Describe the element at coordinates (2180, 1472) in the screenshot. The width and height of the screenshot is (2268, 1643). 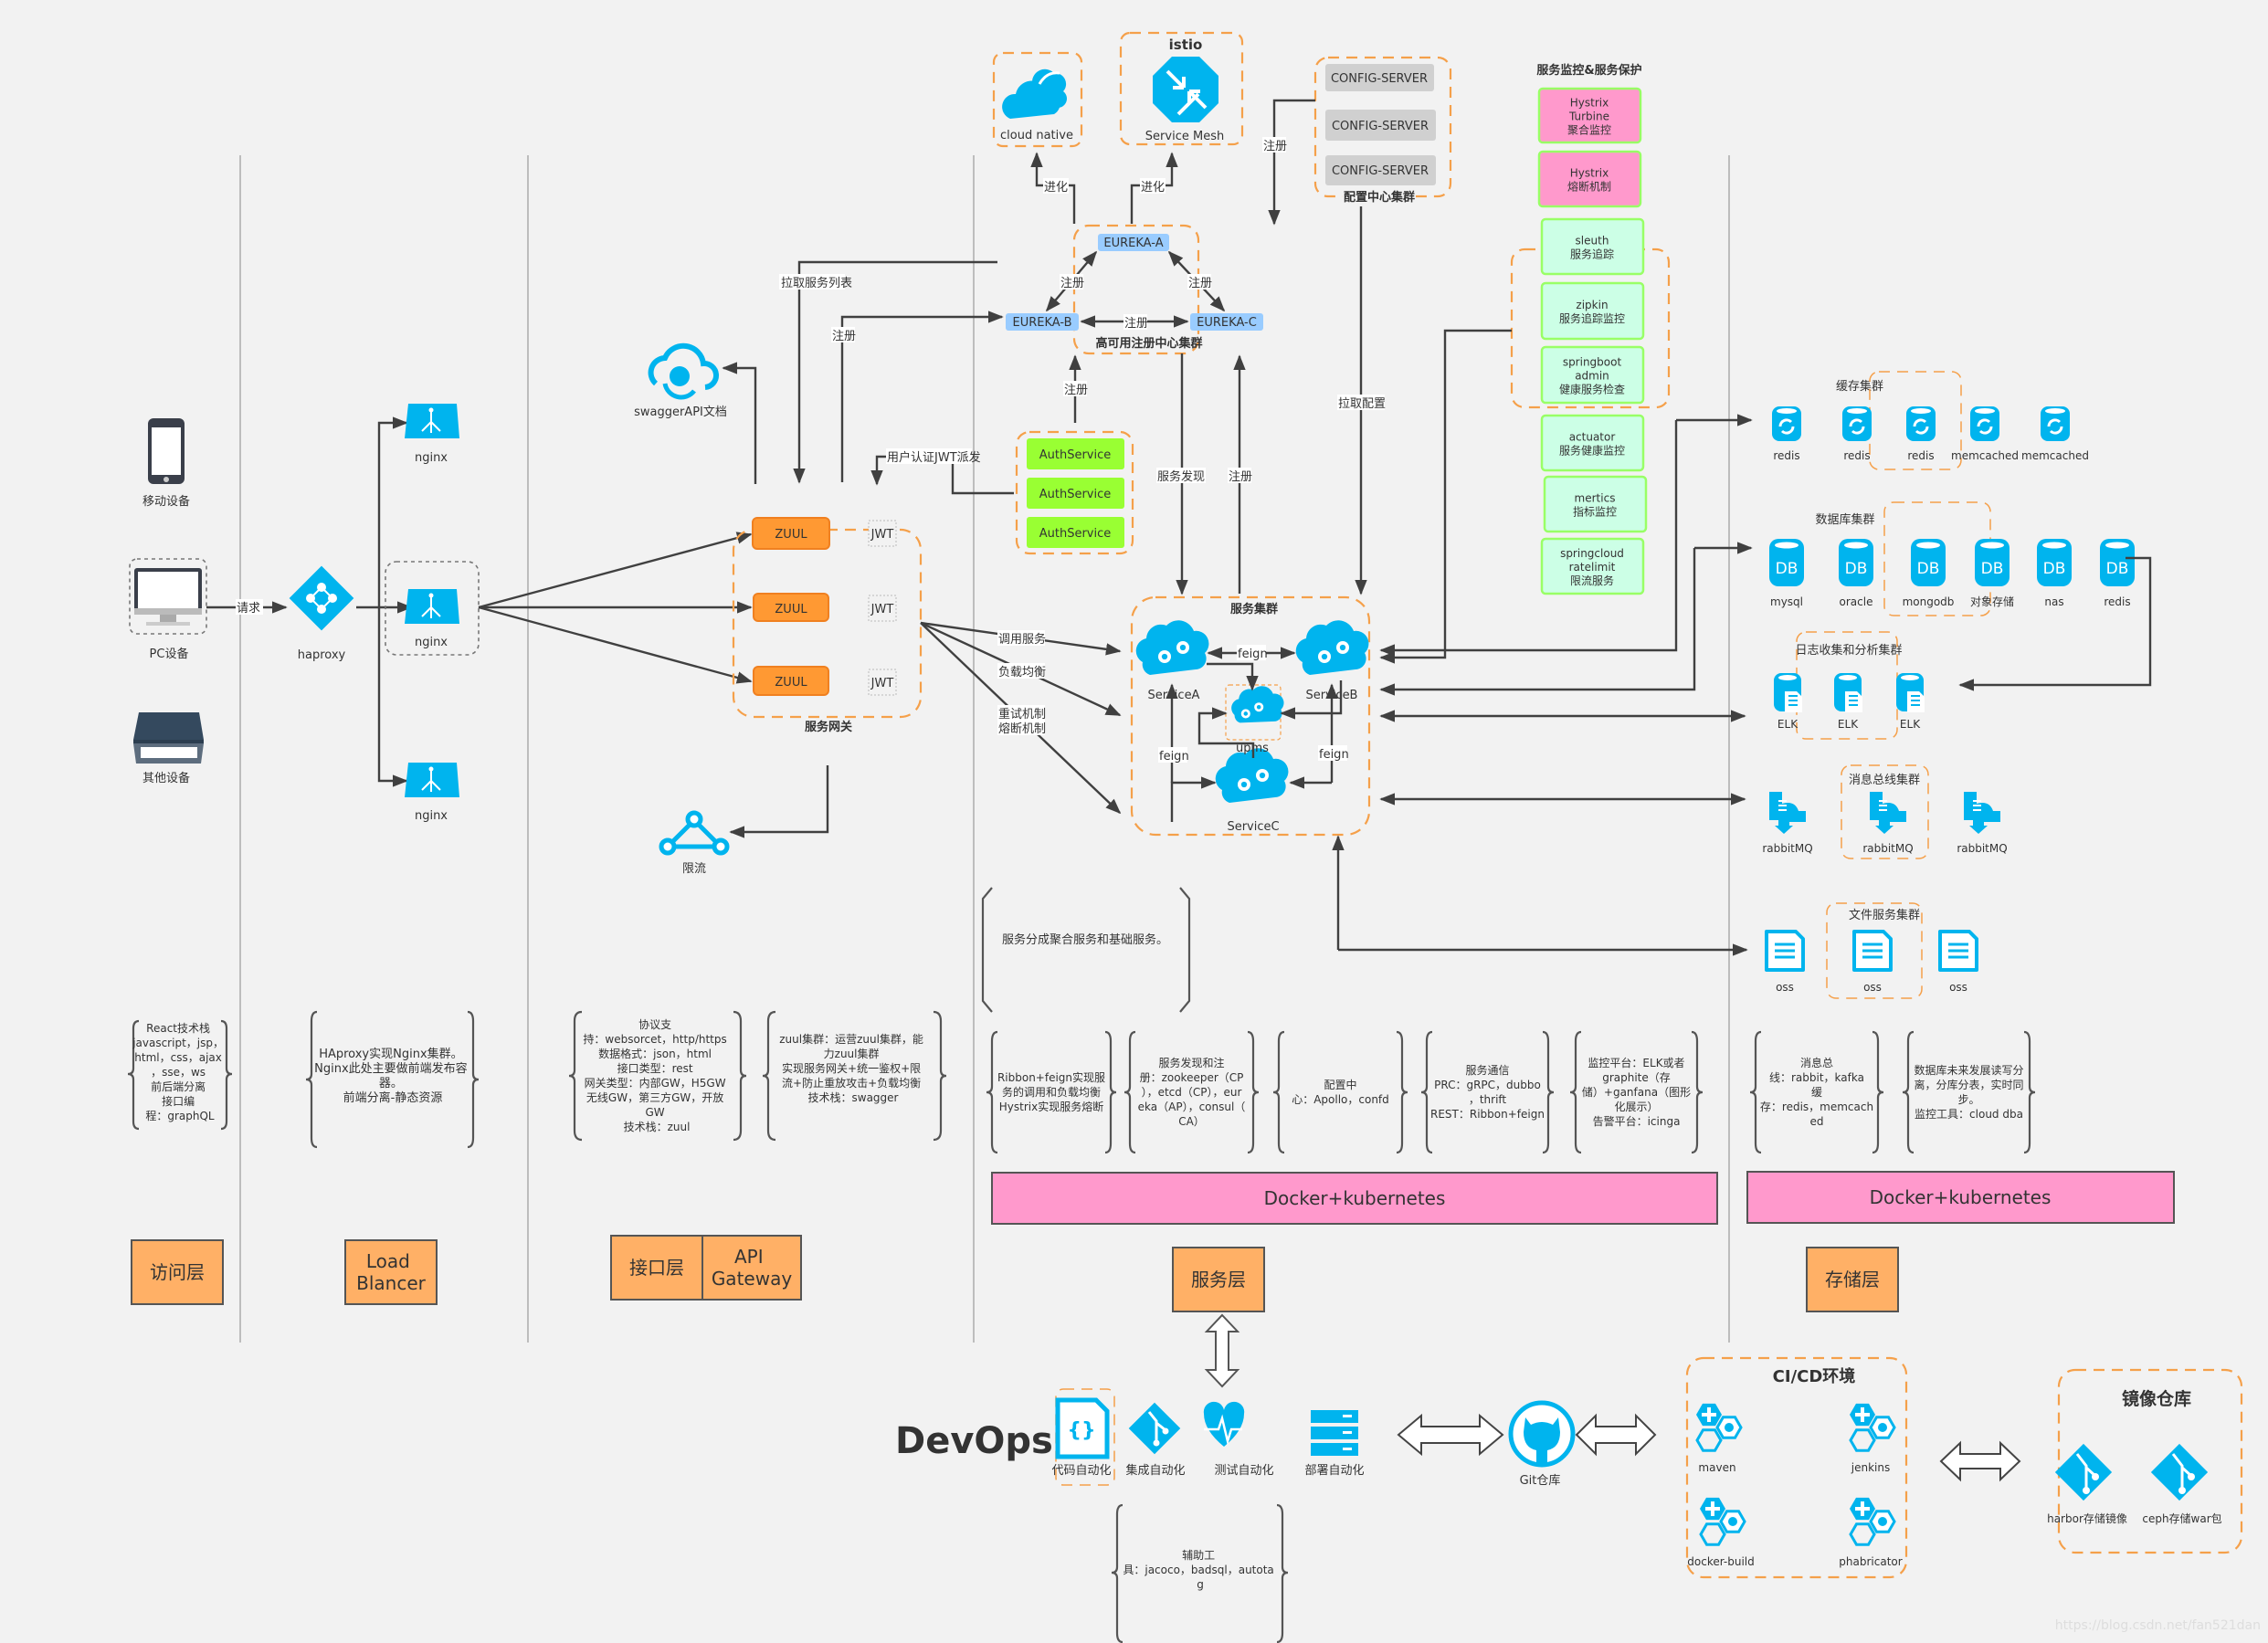
I see `ceph-git-icon` at that location.